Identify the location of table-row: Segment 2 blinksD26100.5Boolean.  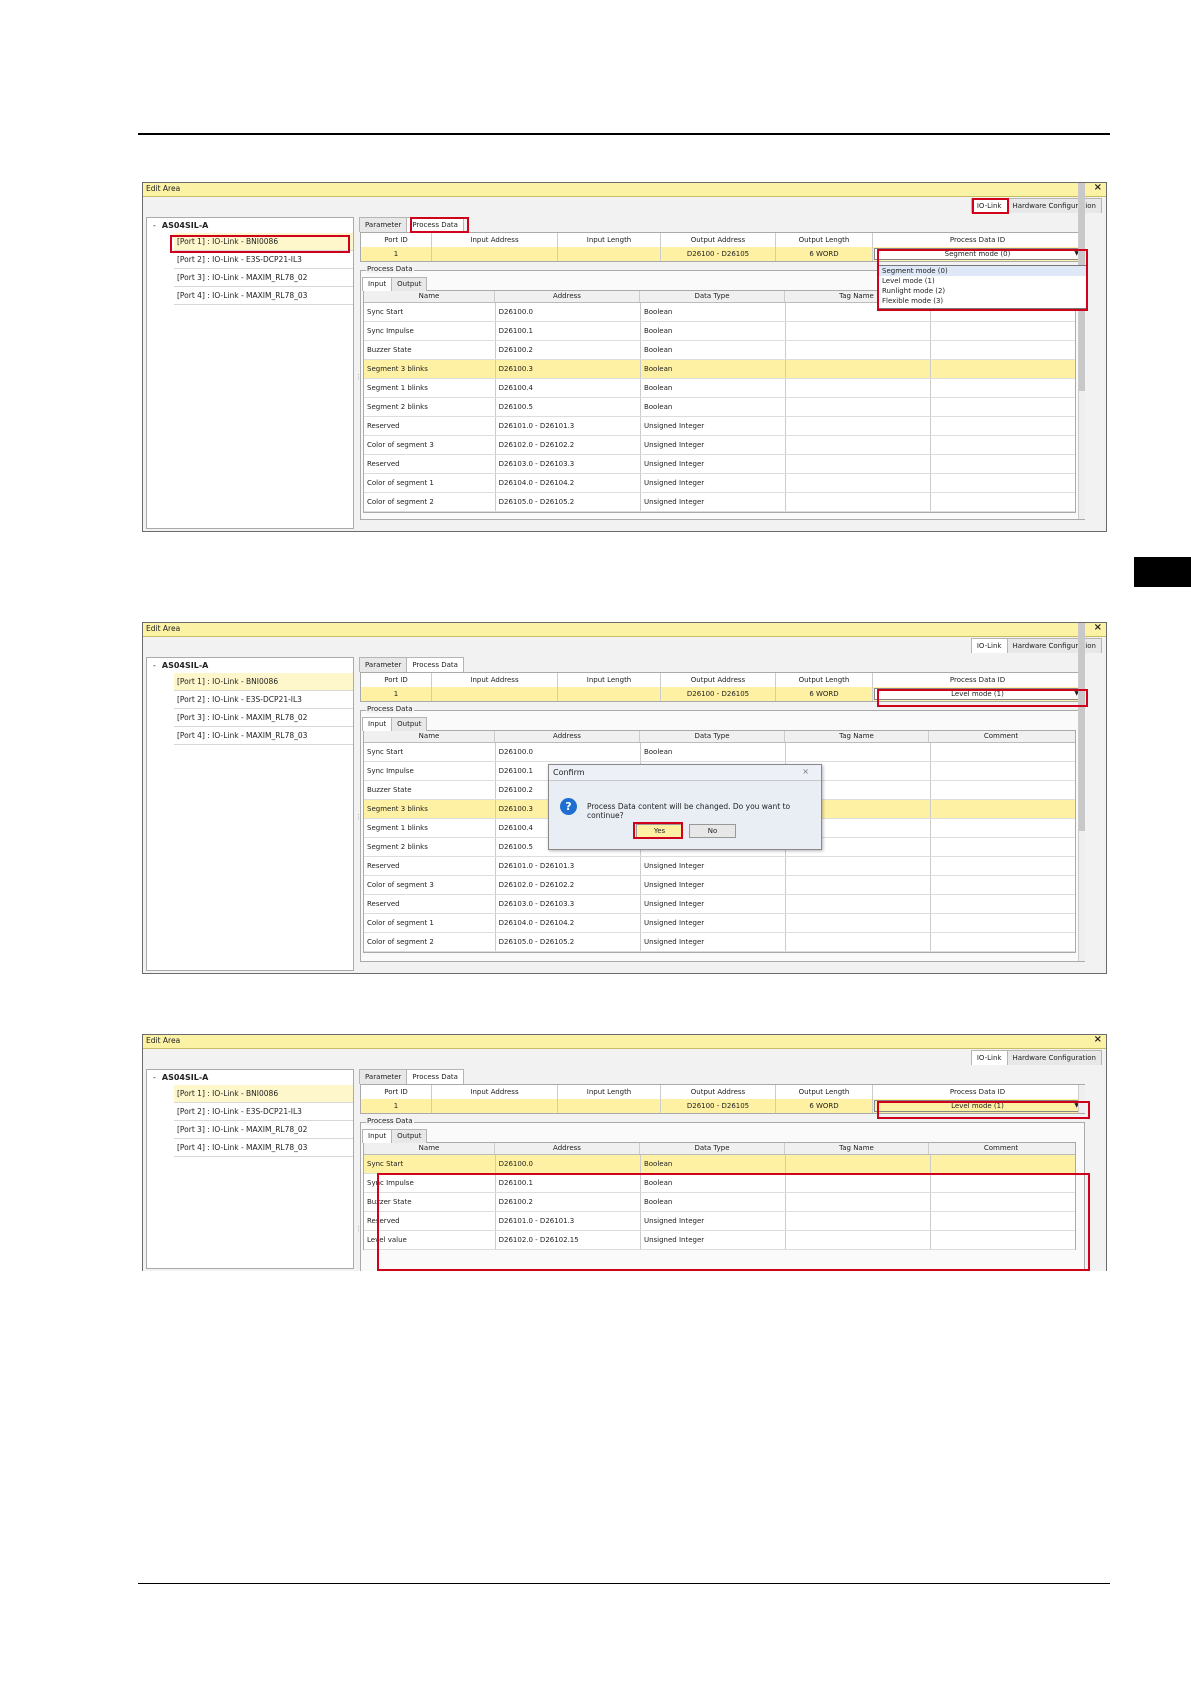
(719, 407).